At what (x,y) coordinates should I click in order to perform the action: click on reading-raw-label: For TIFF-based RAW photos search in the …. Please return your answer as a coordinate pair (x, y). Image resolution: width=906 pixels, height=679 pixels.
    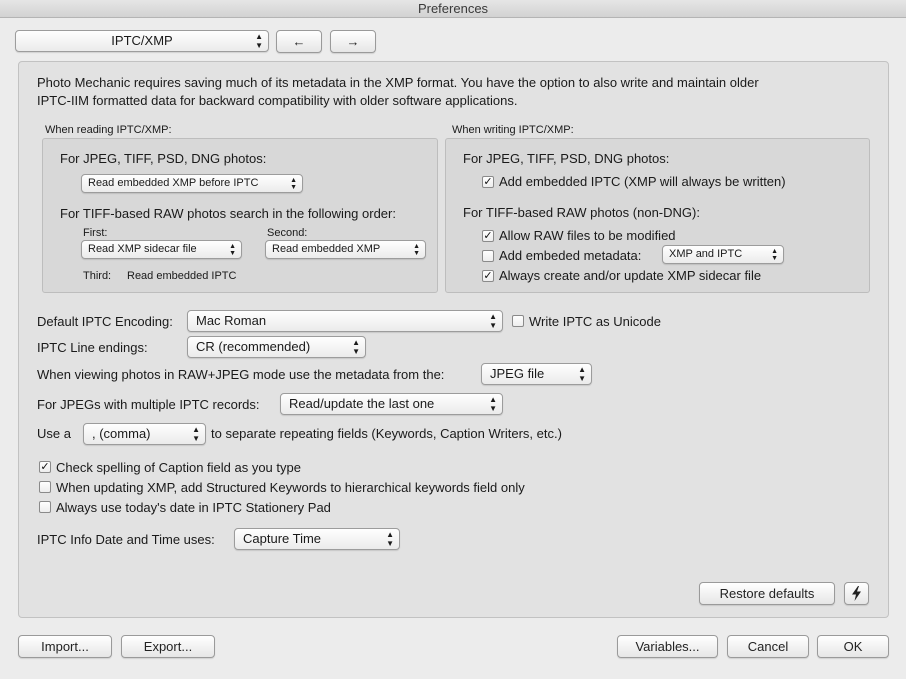
    Looking at the image, I should click on (228, 213).